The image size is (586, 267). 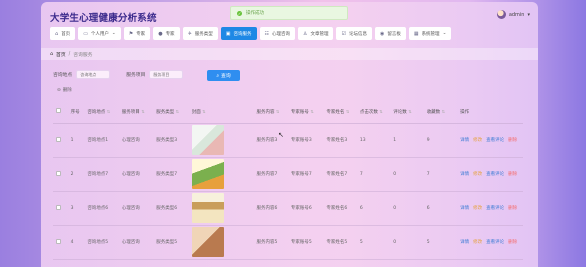 What do you see at coordinates (113, 33) in the screenshot?
I see `chevron-down-icon: ⌄` at bounding box center [113, 33].